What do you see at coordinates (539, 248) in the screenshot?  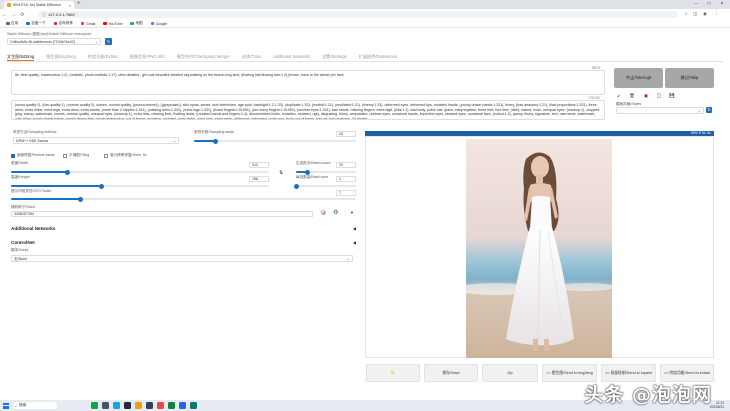 I see `generated-image` at bounding box center [539, 248].